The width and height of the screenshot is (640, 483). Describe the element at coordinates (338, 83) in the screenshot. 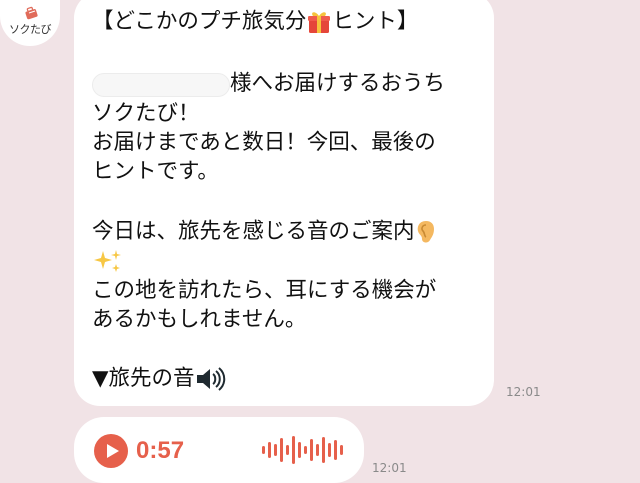

I see `message-line: 様へお届けするおうち` at that location.